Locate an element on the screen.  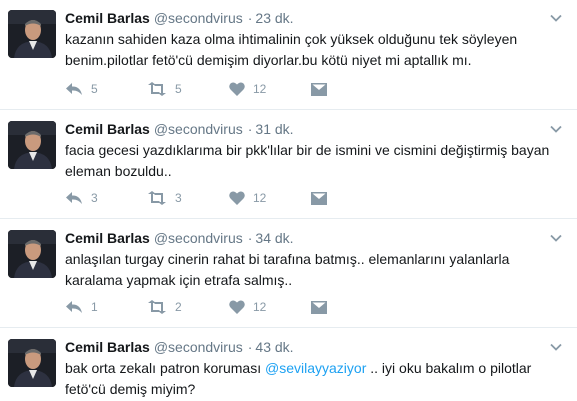
retweet-button: 3 is located at coordinates (188, 198).